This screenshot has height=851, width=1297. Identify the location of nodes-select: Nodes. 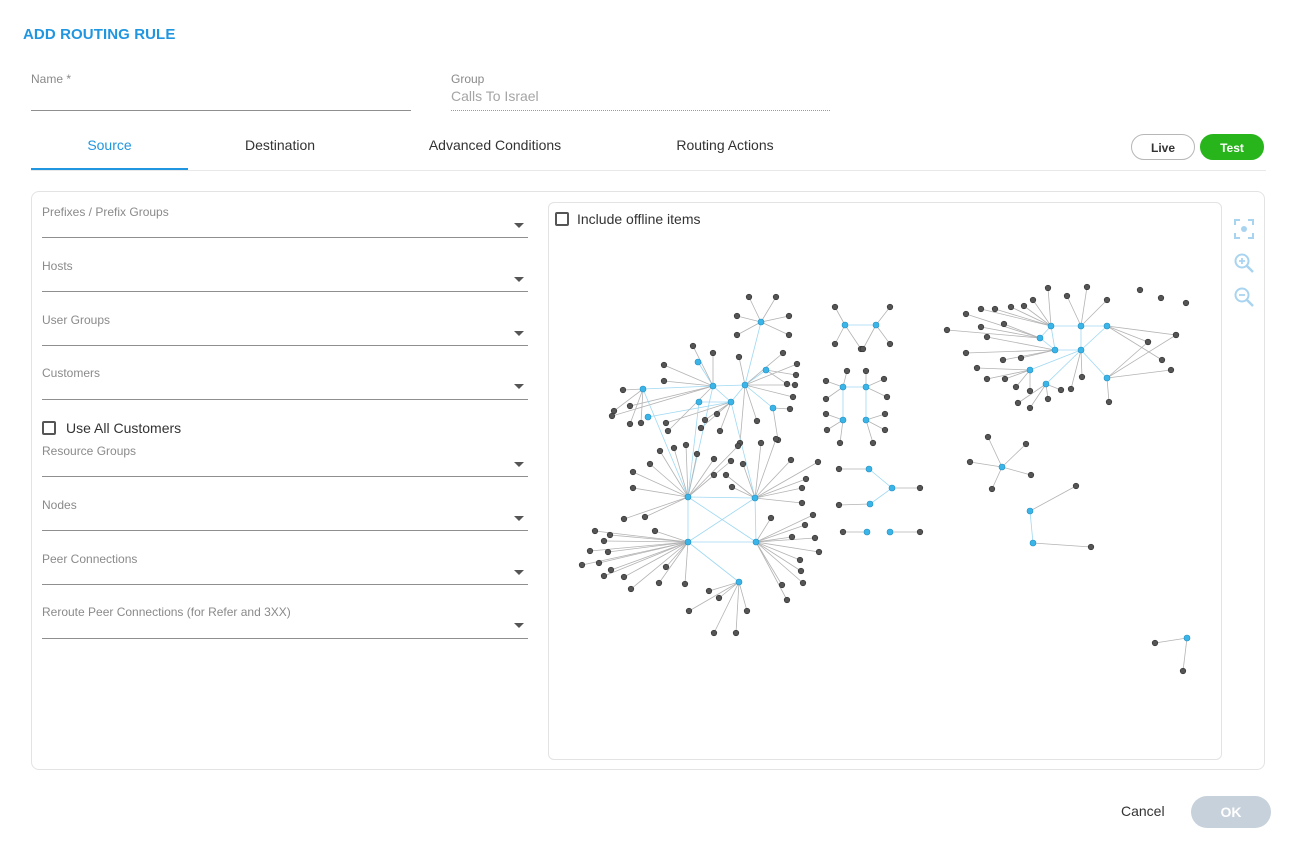
(285, 515).